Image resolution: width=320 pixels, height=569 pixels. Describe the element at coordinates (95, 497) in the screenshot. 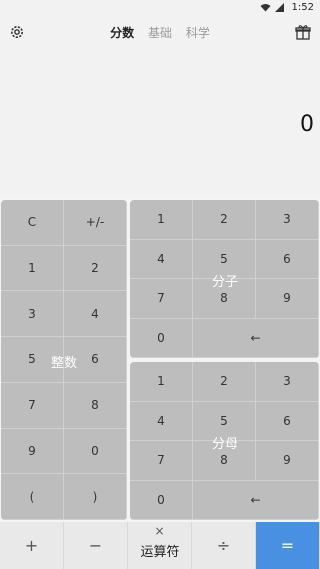

I see `close-paren-key: )` at that location.